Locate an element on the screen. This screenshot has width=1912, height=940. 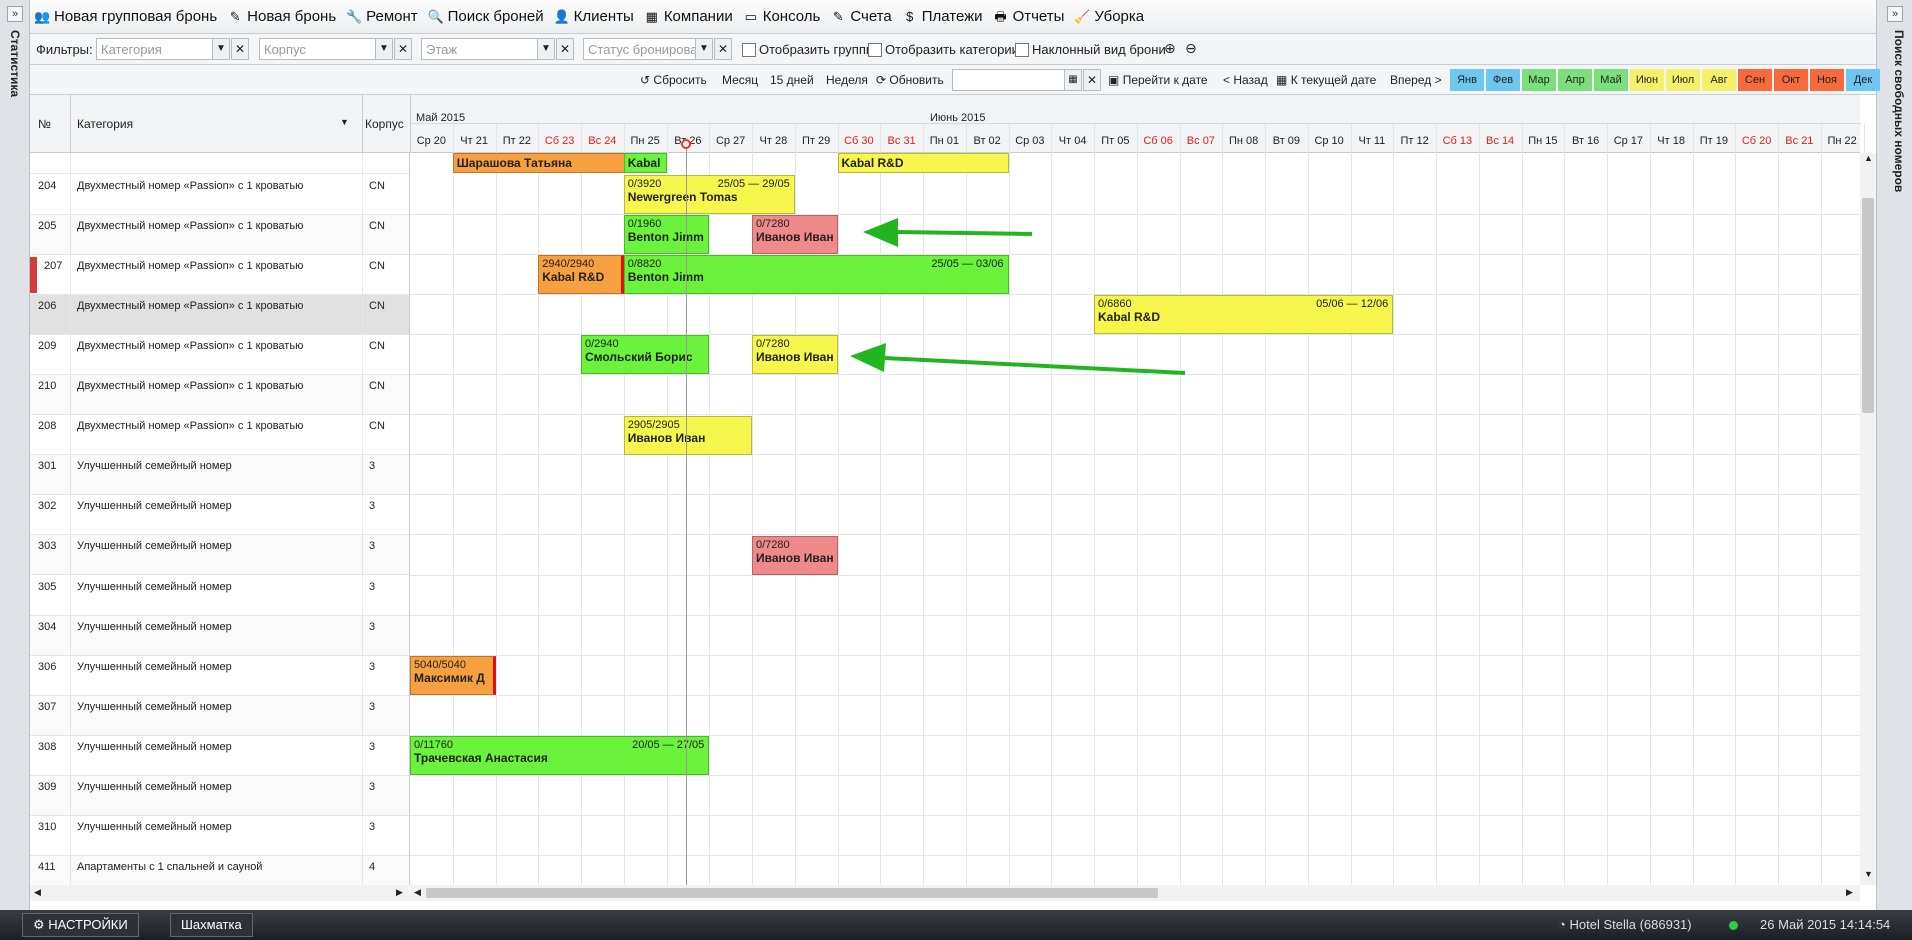
vertical-scroll-thumb is located at coordinates (1868, 305).